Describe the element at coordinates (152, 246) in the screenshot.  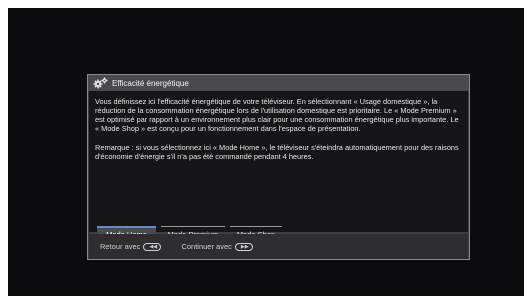
I see `back-button-icon: ◀◀` at that location.